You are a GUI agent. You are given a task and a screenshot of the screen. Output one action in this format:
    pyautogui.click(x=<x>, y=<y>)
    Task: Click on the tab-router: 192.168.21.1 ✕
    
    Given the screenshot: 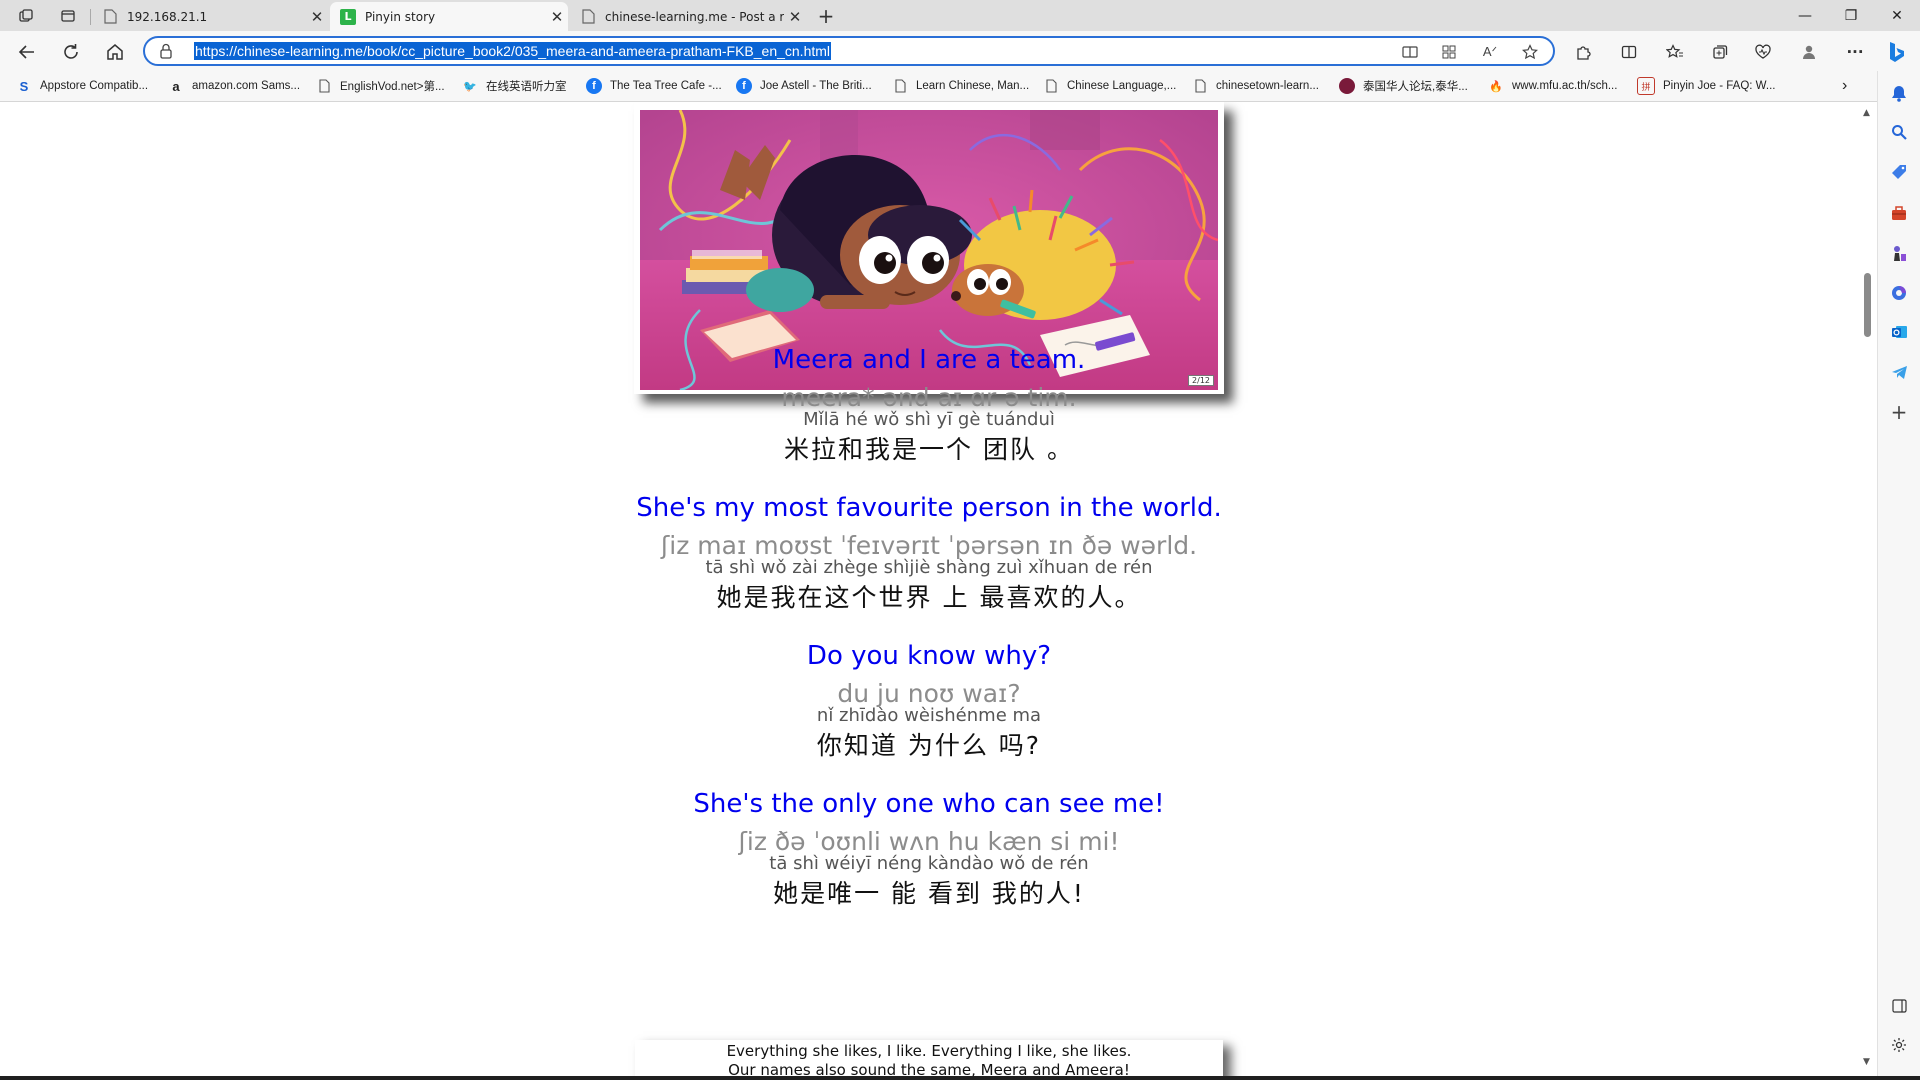 What is the action you would take?
    pyautogui.click(x=210, y=16)
    